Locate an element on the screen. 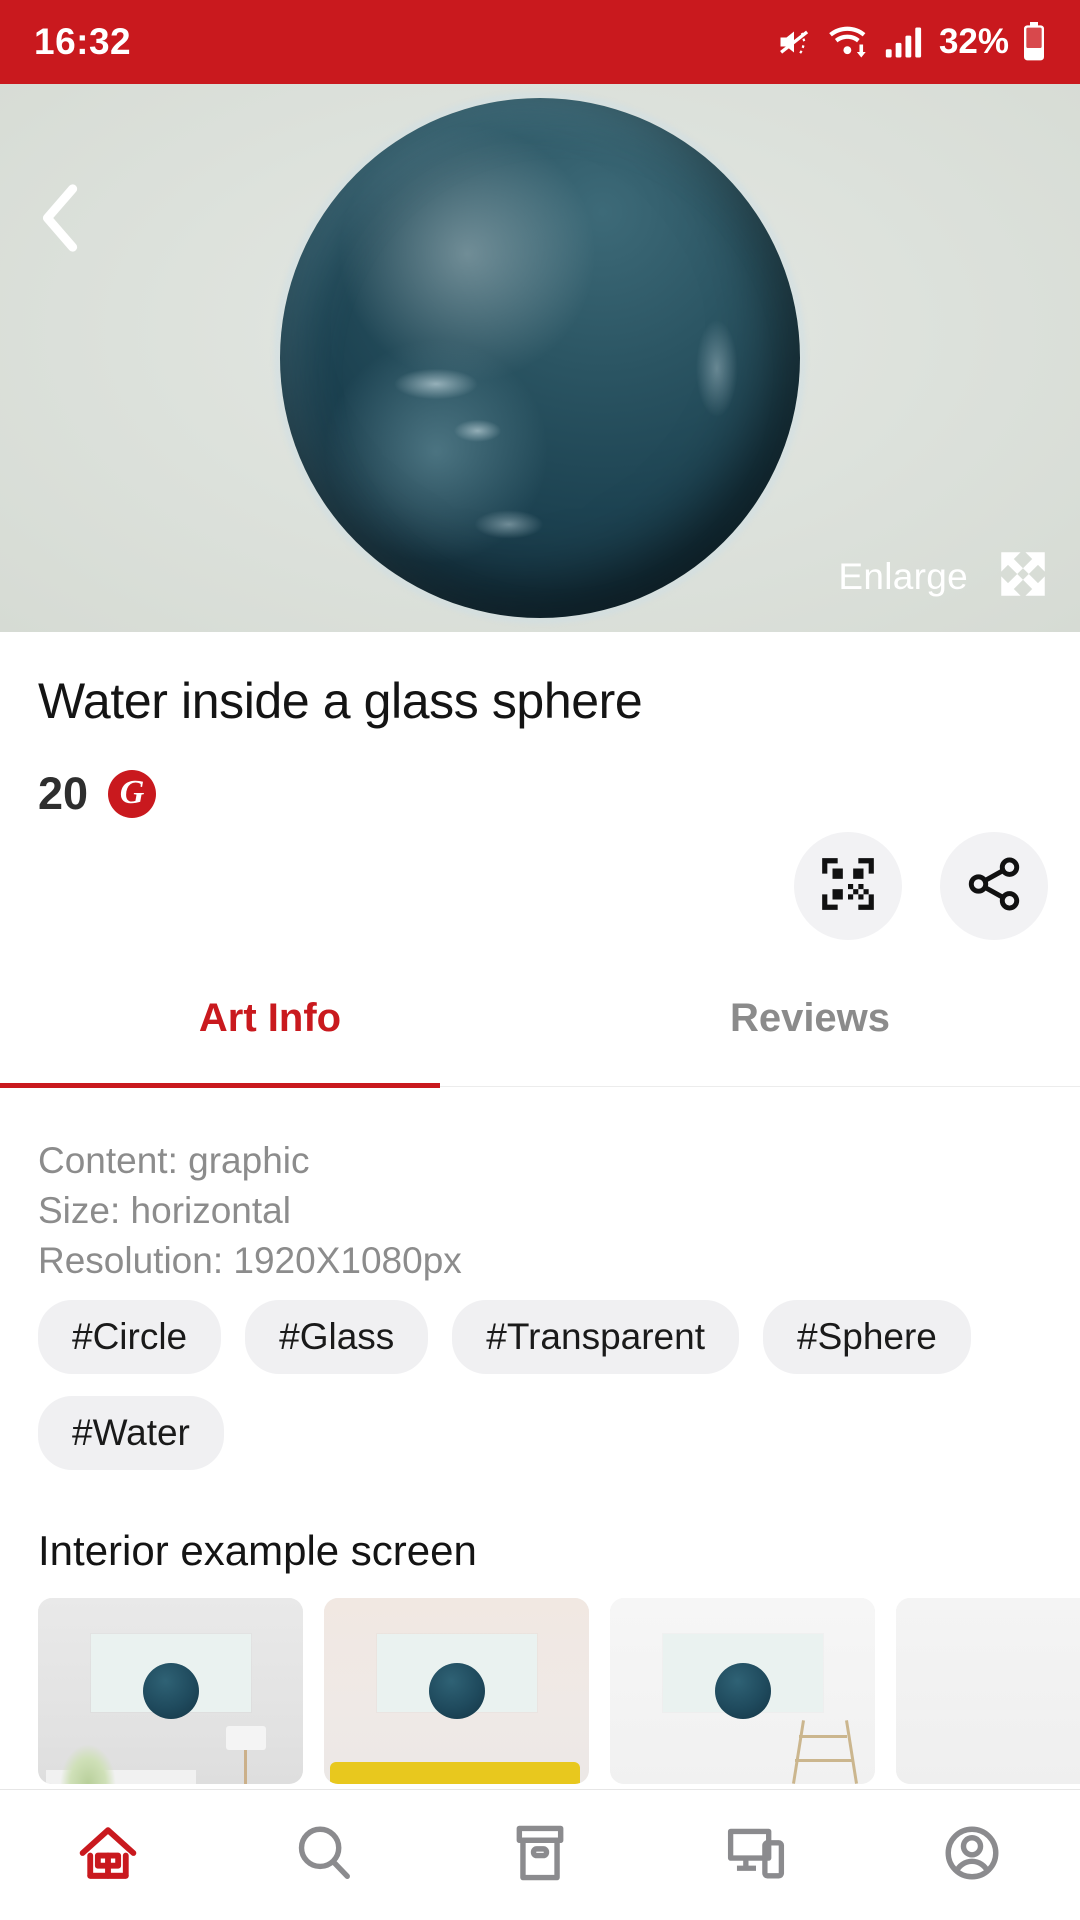  plant-decor is located at coordinates (88, 1764).